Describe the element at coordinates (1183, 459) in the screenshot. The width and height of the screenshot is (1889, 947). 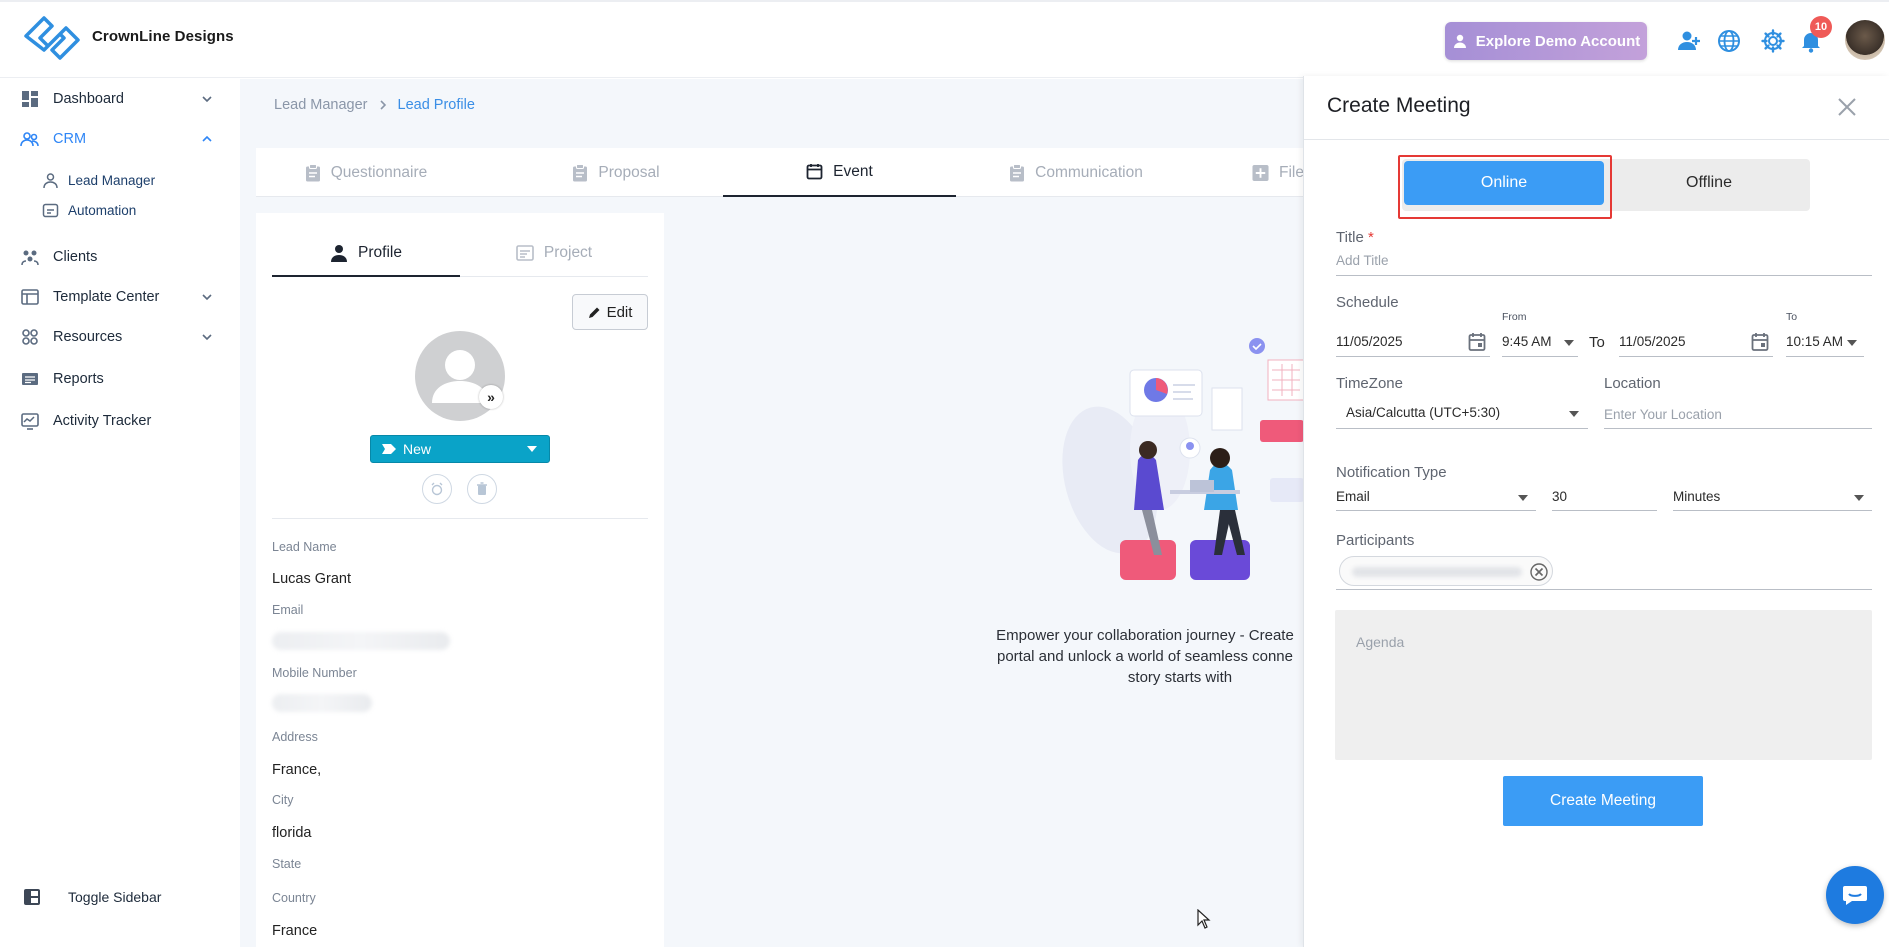
I see `collaboration-illustration` at that location.